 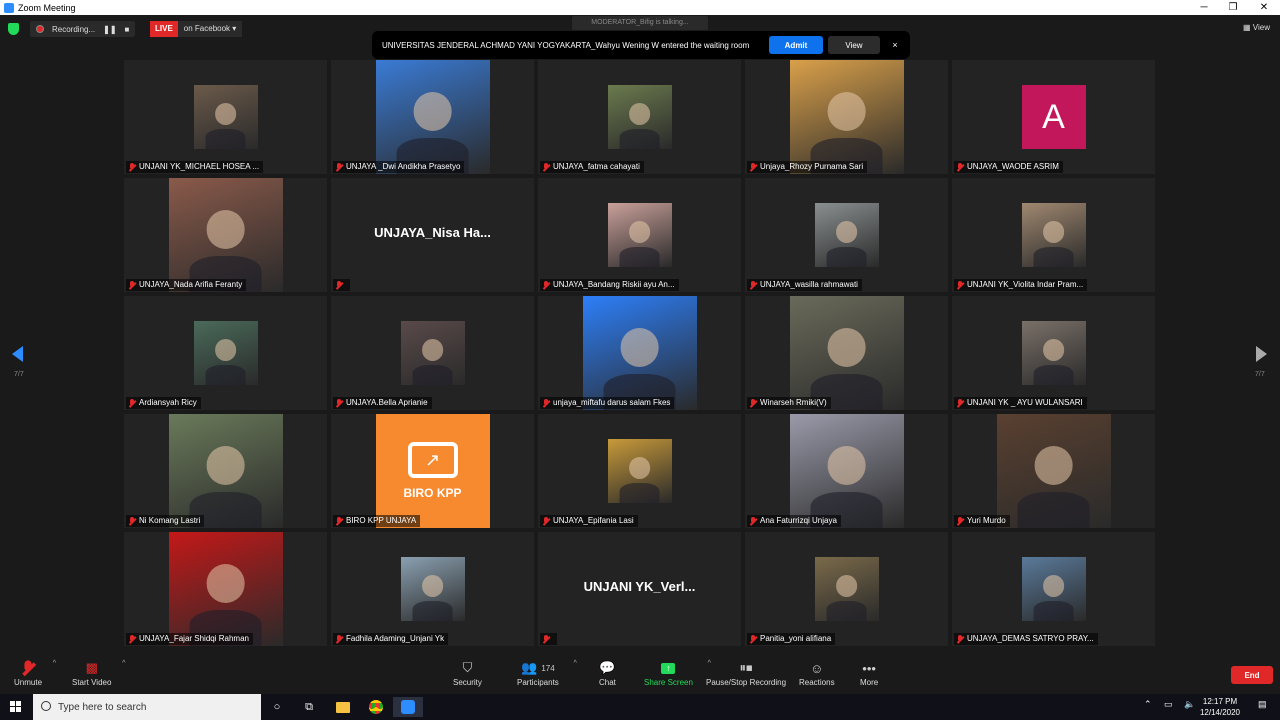 What do you see at coordinates (127, 29) in the screenshot?
I see `stop-recording-icon: ■` at bounding box center [127, 29].